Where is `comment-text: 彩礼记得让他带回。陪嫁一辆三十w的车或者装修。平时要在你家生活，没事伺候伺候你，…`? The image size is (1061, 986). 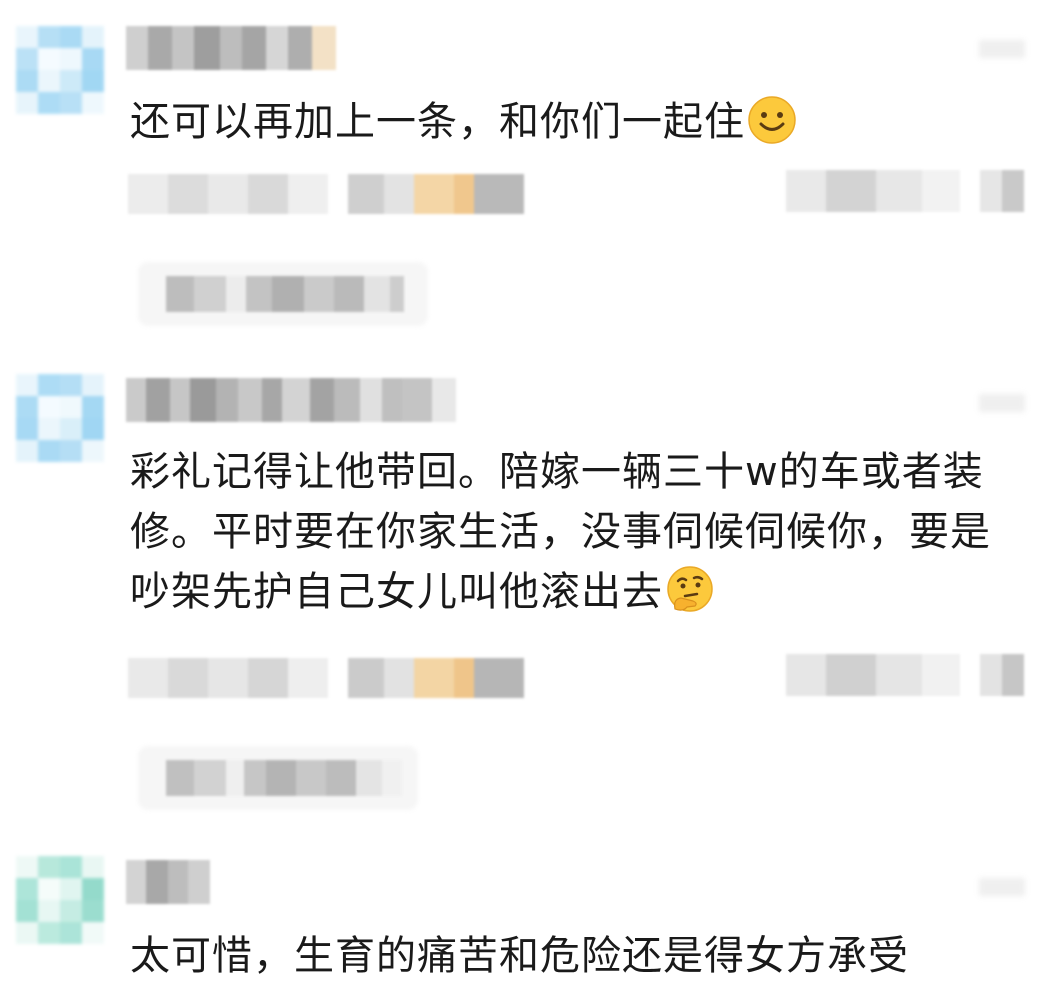 comment-text: 彩礼记得让他带回。陪嫁一辆三十w的车或者装修。平时要在你家生活，没事伺候伺候你，… is located at coordinates (560, 532).